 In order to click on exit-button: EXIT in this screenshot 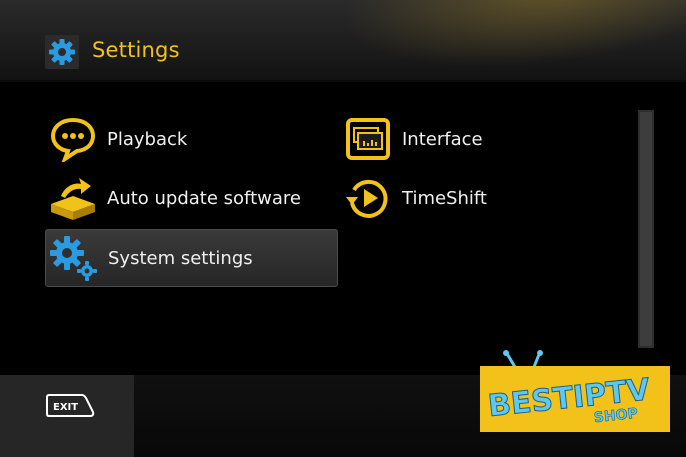, I will do `click(70, 408)`.